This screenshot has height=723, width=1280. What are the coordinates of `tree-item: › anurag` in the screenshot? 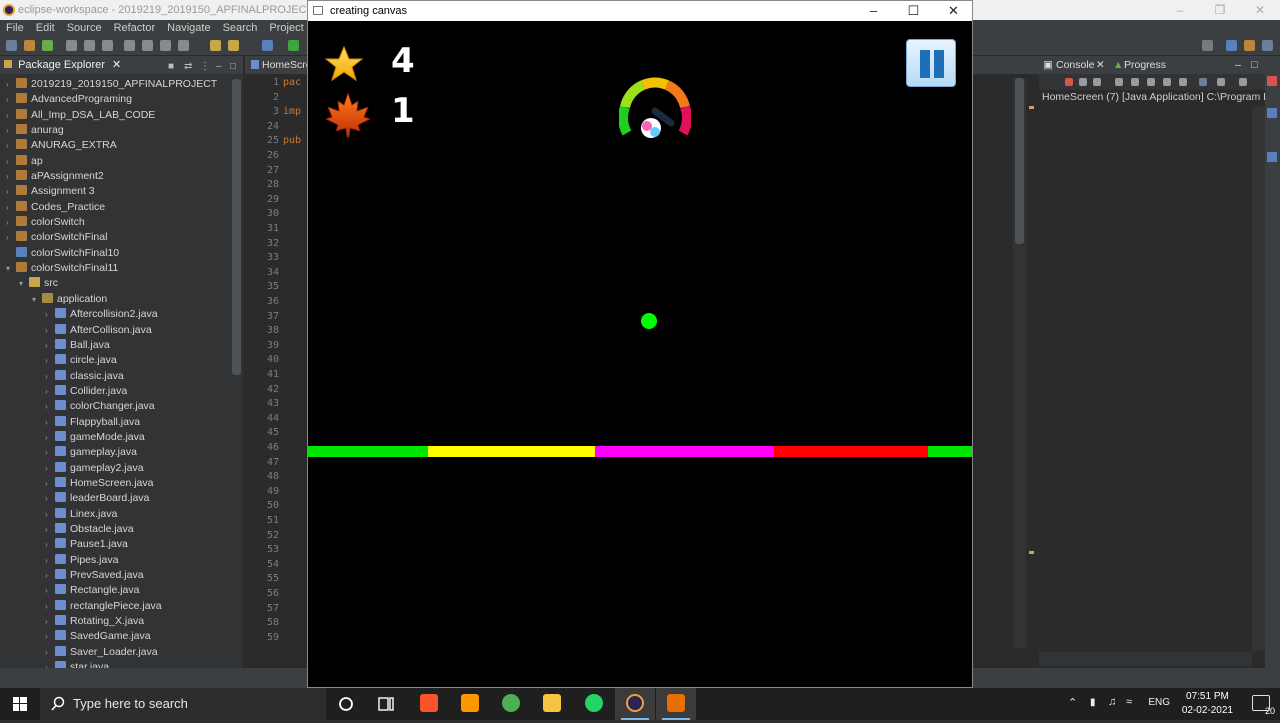 It's located at (115, 130).